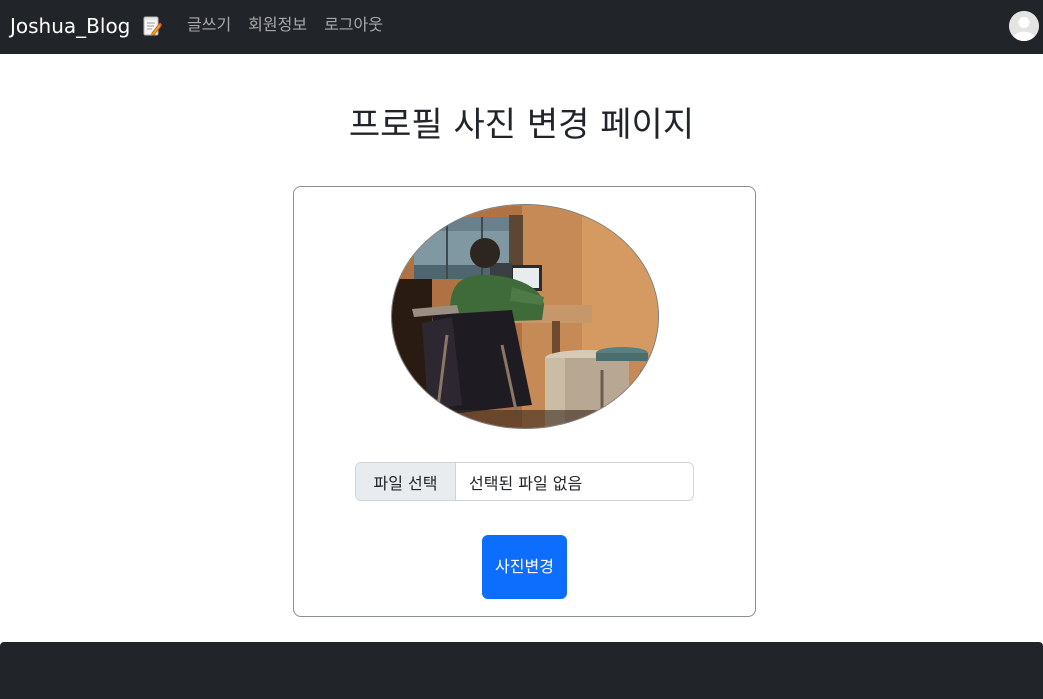 This screenshot has height=699, width=1043. I want to click on footer, so click(521, 670).